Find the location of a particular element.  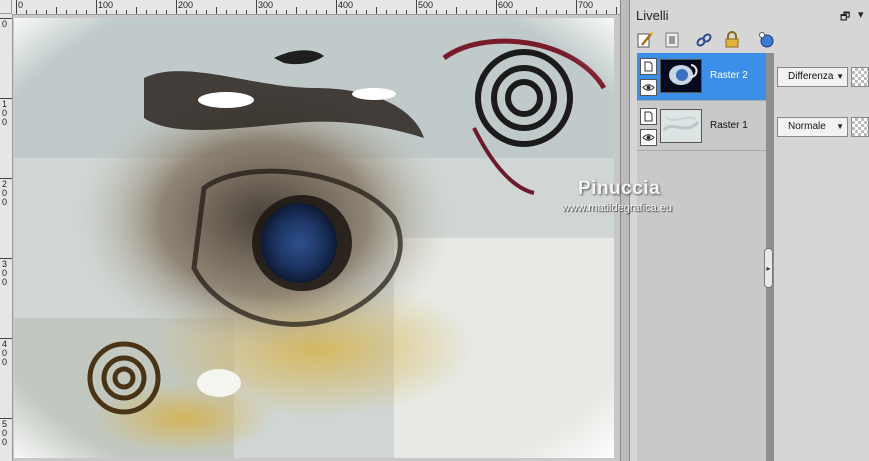

ruler-label: 2 0 0 is located at coordinates (5, 193).